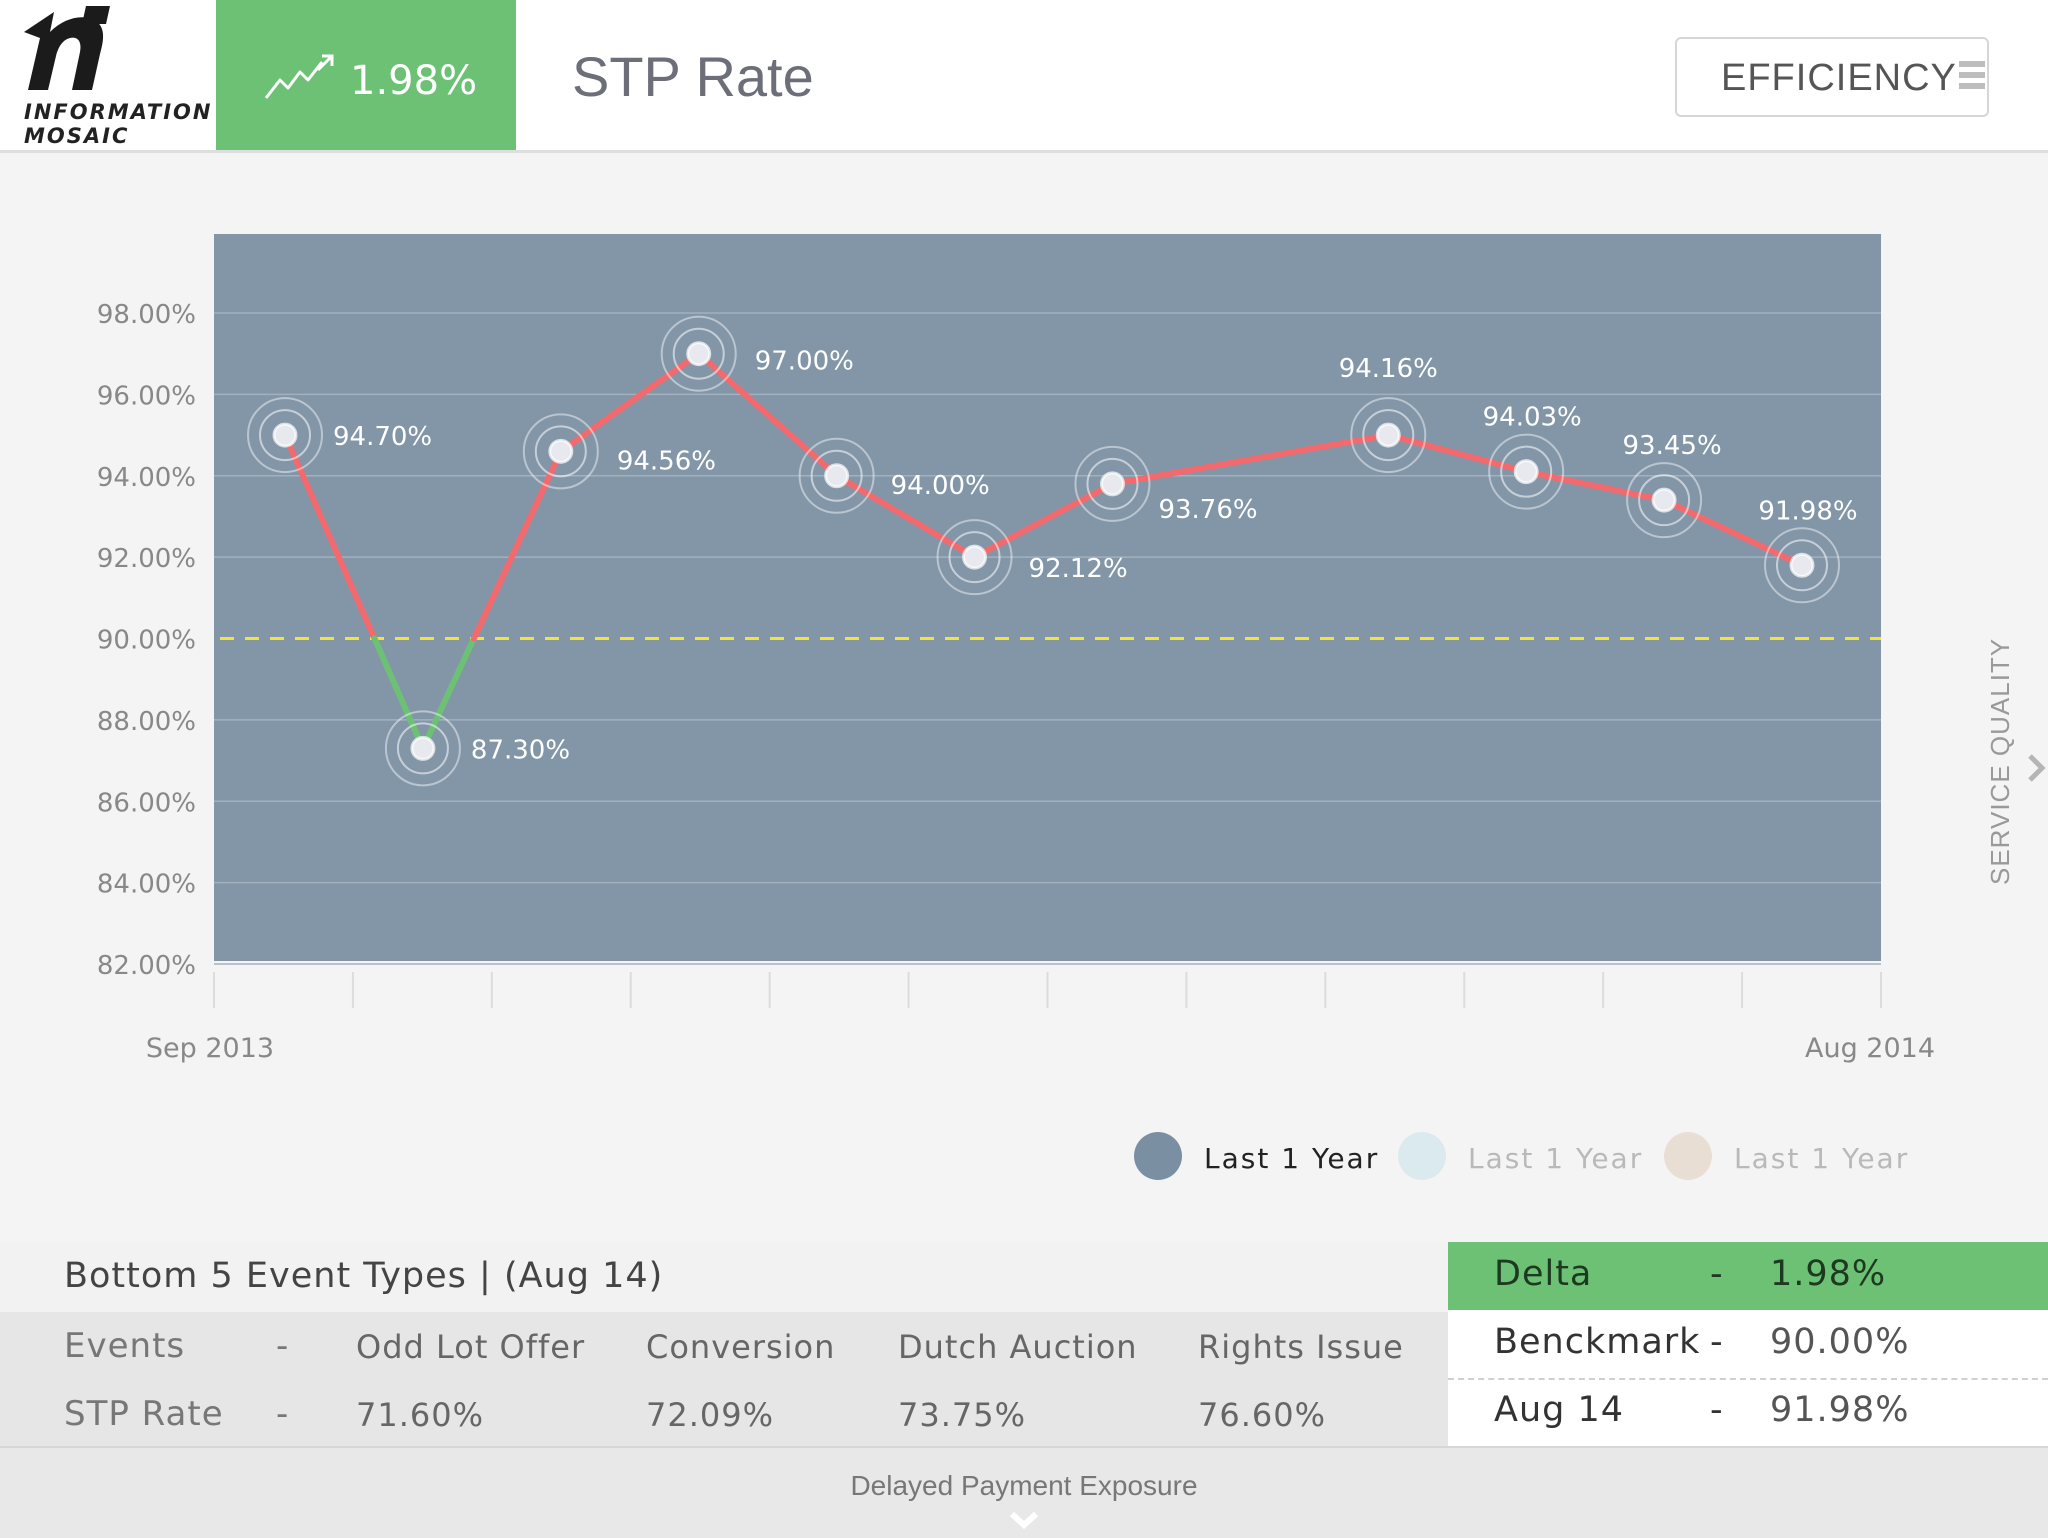 The image size is (2048, 1538). What do you see at coordinates (146, 559) in the screenshot?
I see `y-tick-label: 92.00%` at bounding box center [146, 559].